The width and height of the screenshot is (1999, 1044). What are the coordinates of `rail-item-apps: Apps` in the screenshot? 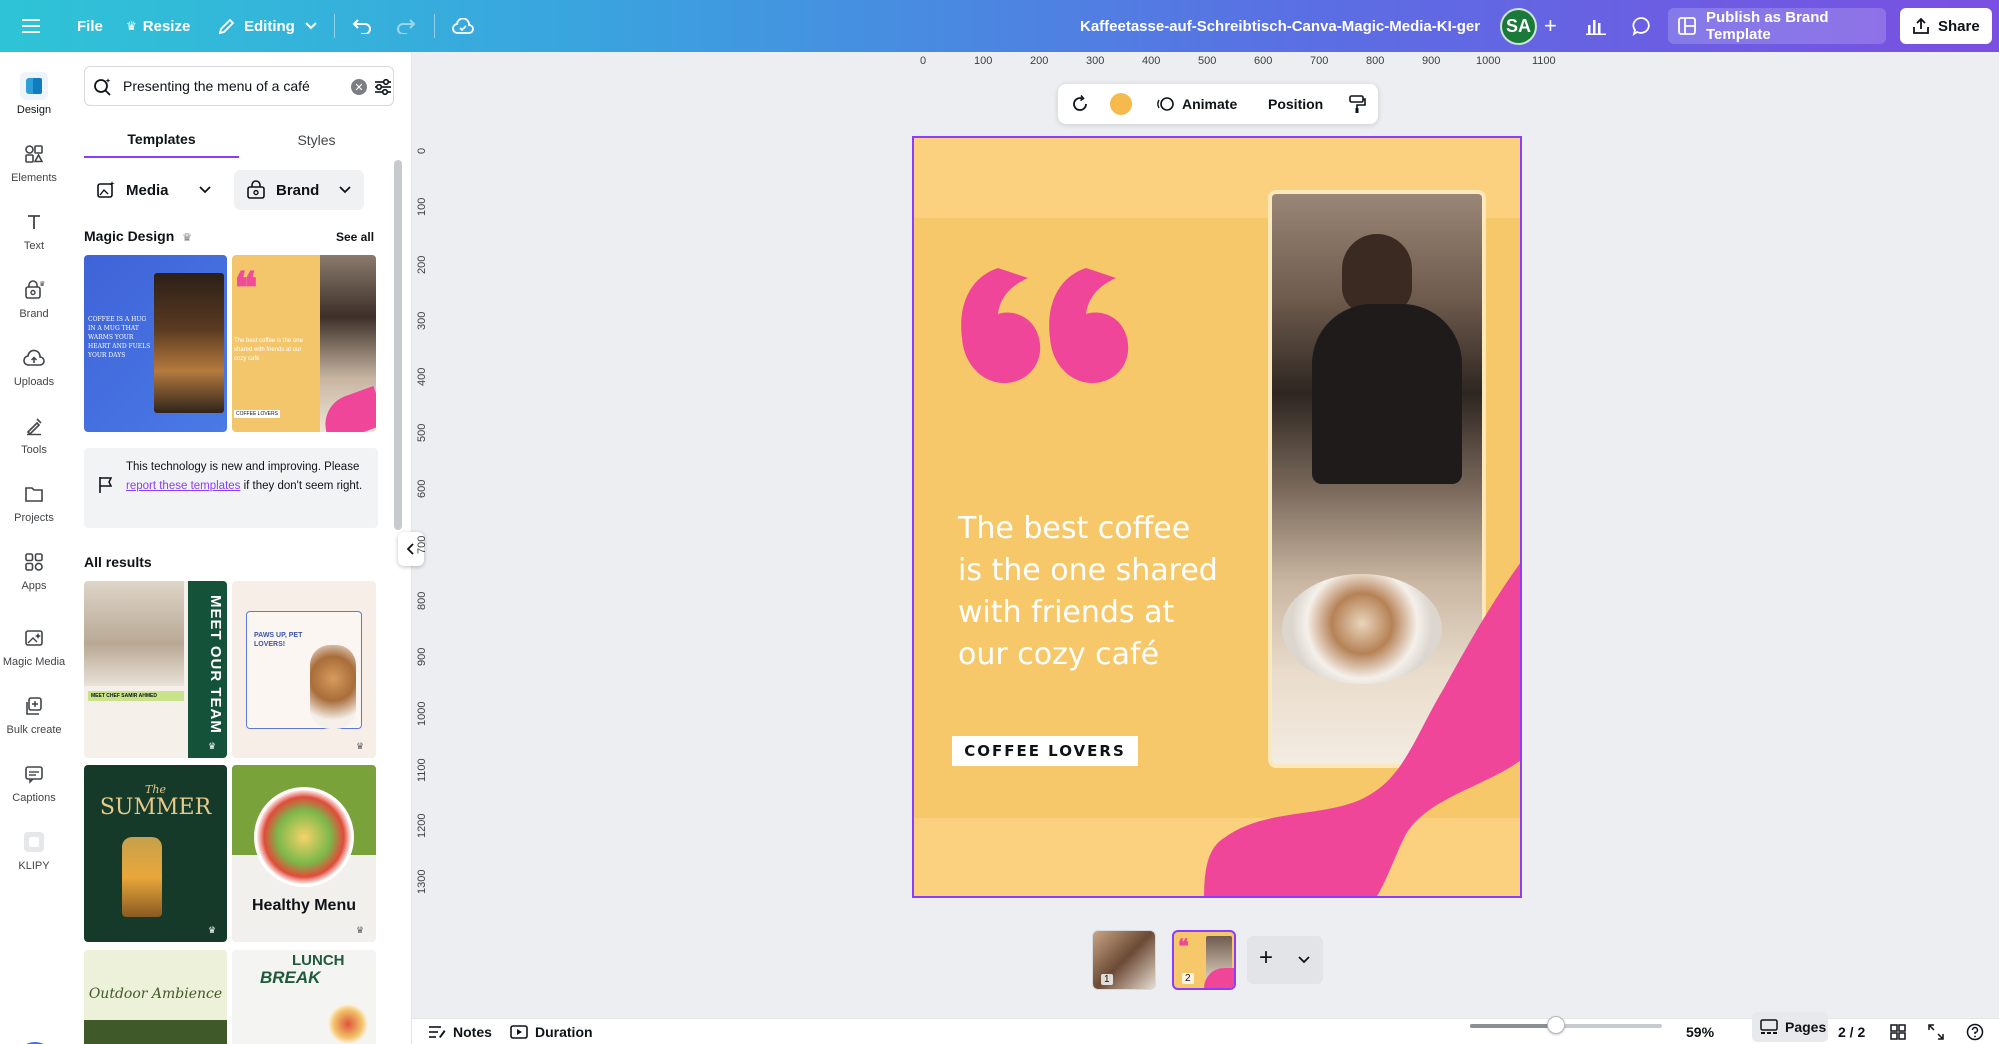 It's located at (34, 569).